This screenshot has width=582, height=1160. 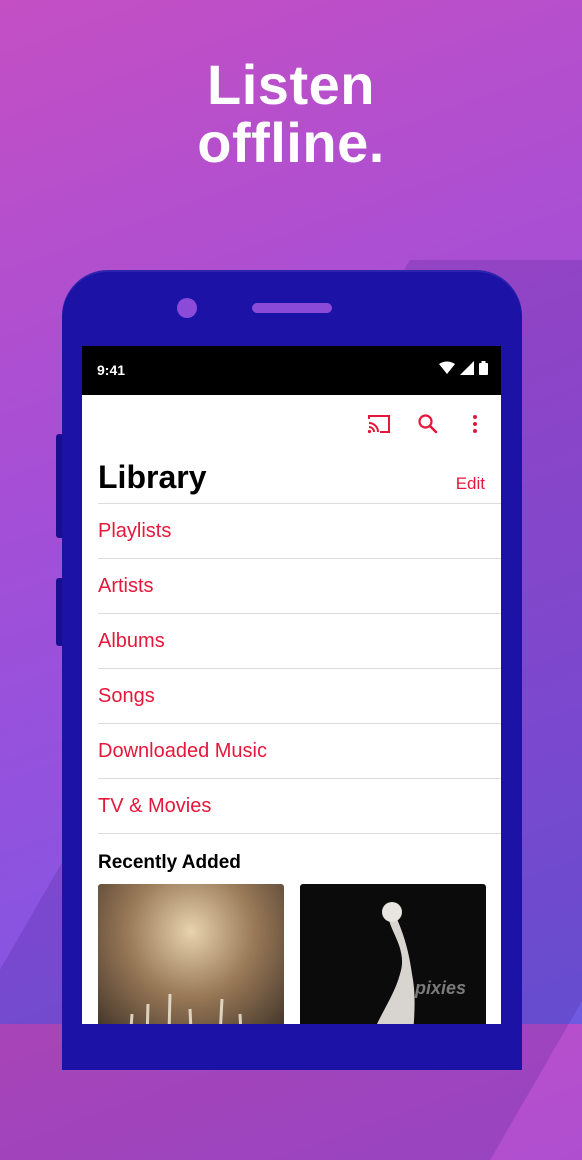 I want to click on album-art-2-brand-text: pixies, so click(x=440, y=988).